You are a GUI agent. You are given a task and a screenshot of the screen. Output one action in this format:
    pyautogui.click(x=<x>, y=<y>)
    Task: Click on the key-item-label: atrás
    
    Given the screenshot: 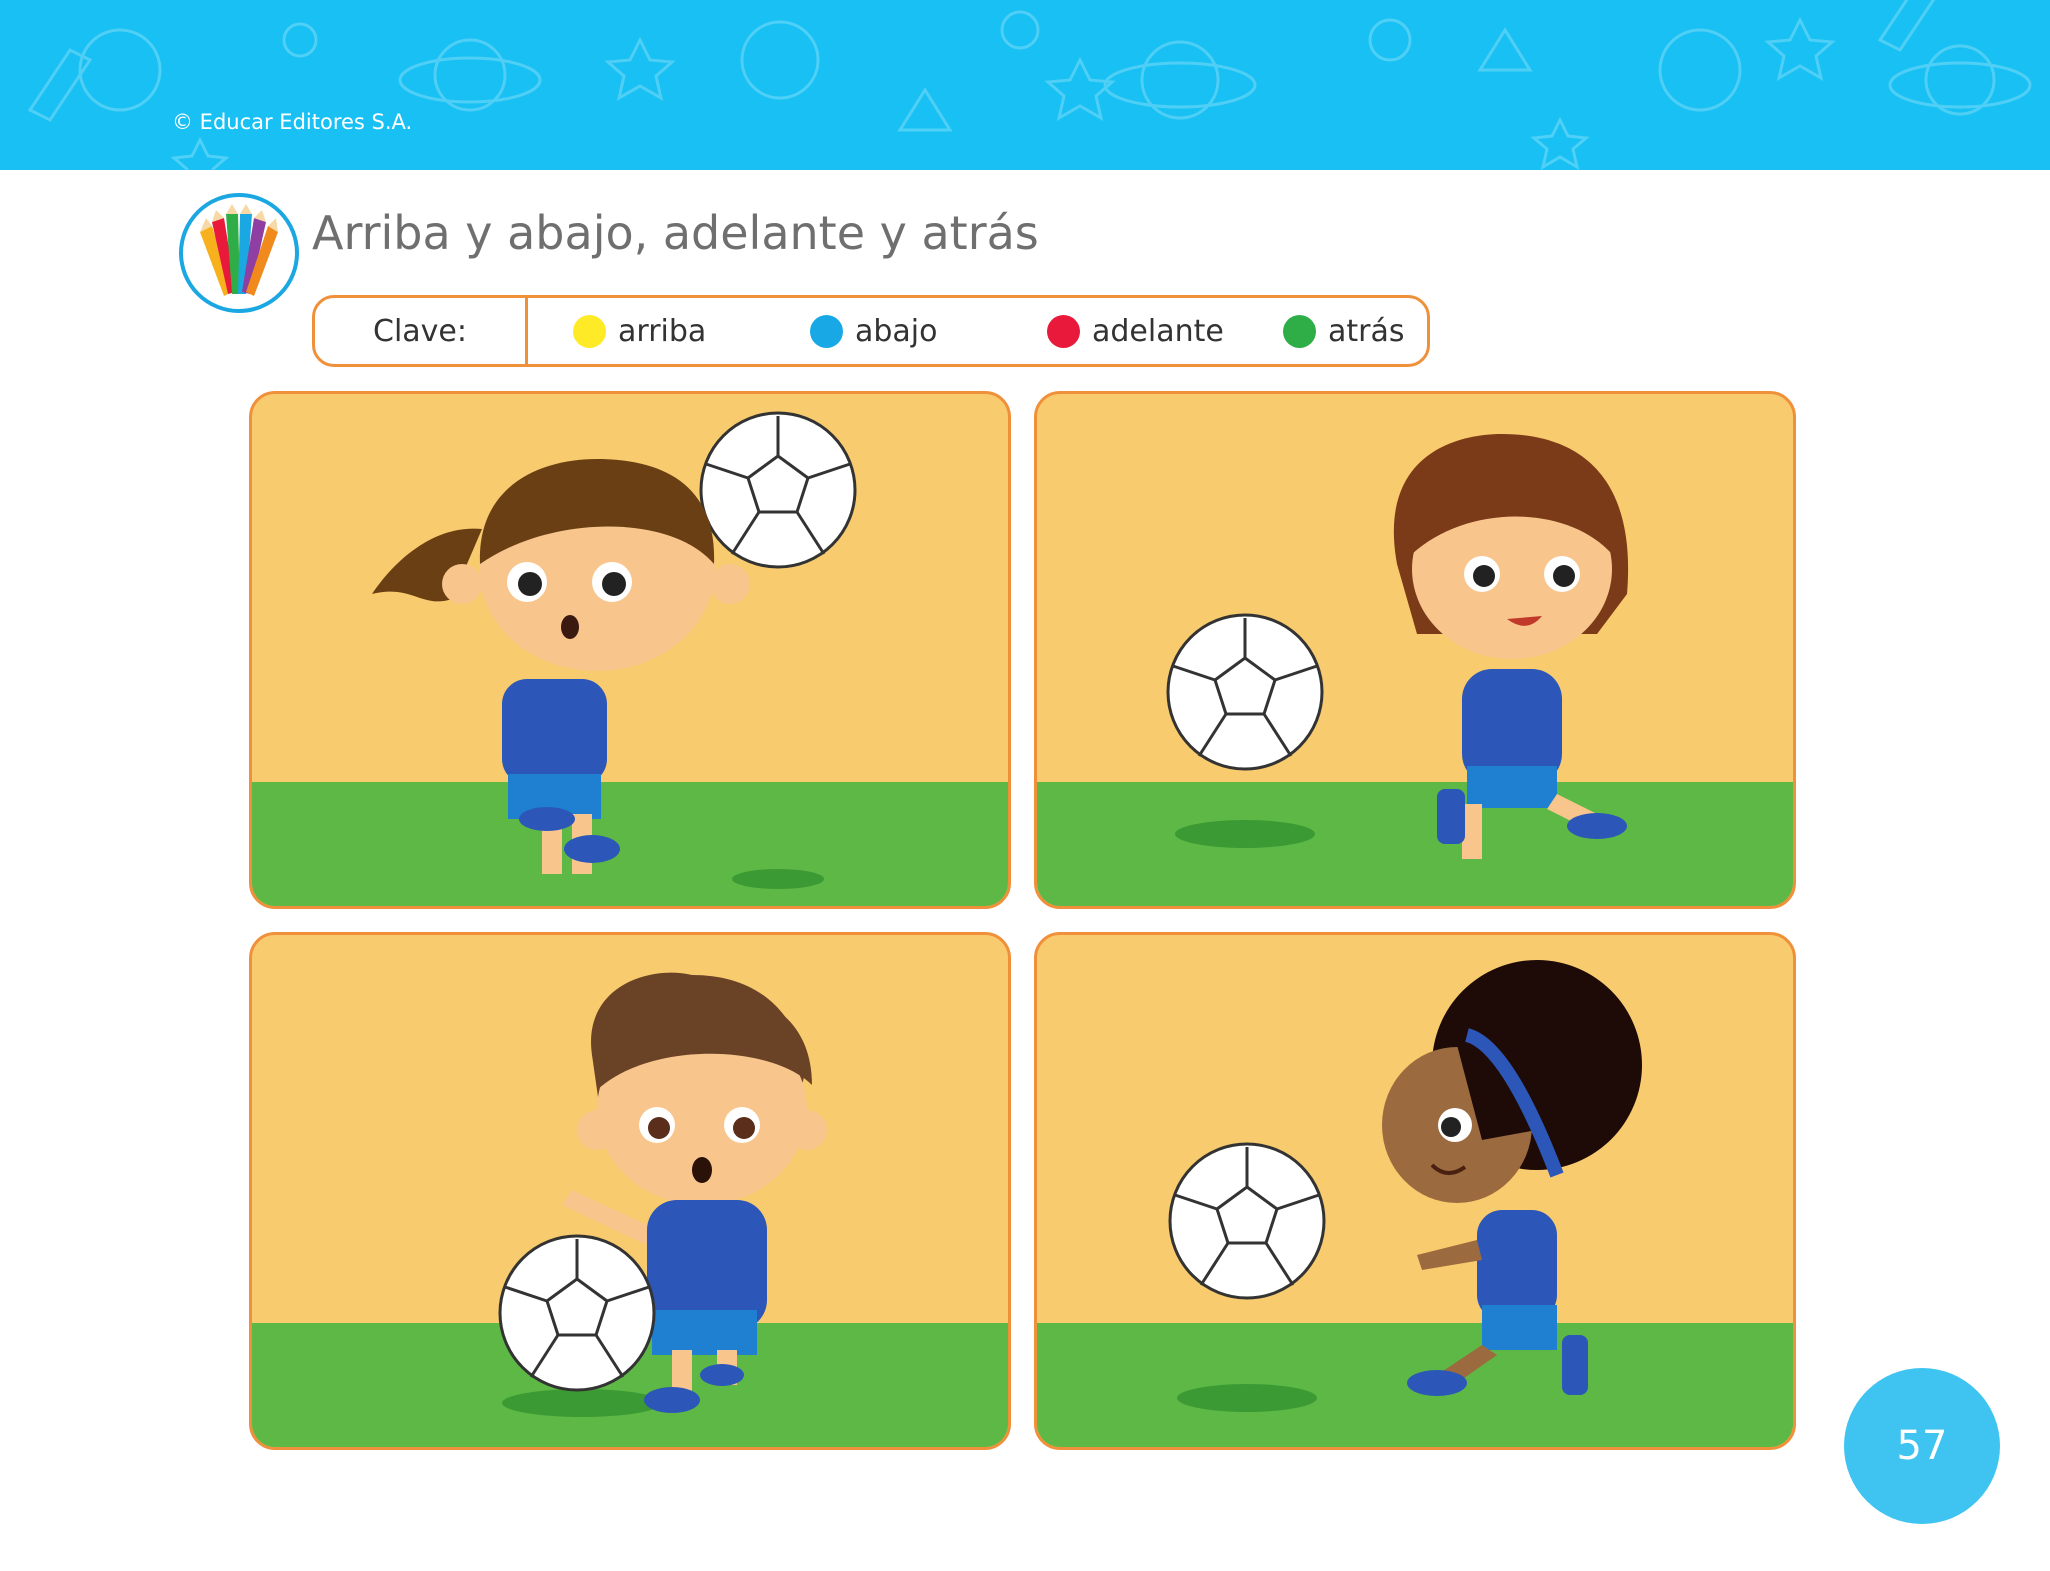 What is the action you would take?
    pyautogui.click(x=1366, y=331)
    